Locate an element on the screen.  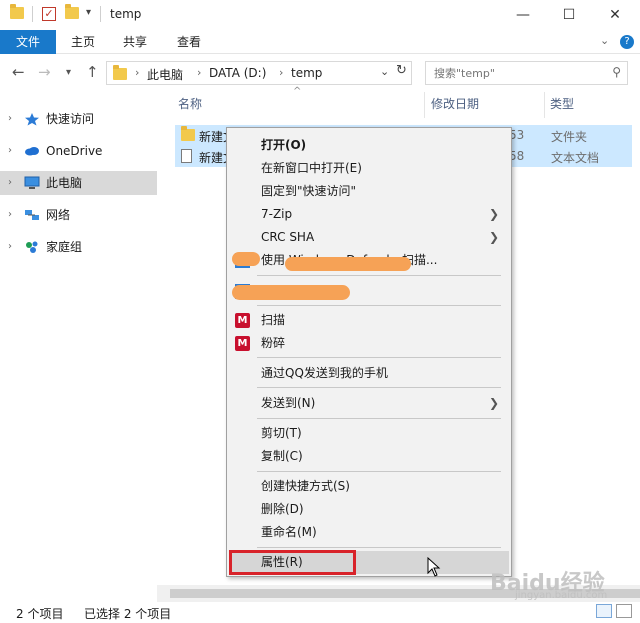
tab-file: 文件 is located at coordinates (28, 42).